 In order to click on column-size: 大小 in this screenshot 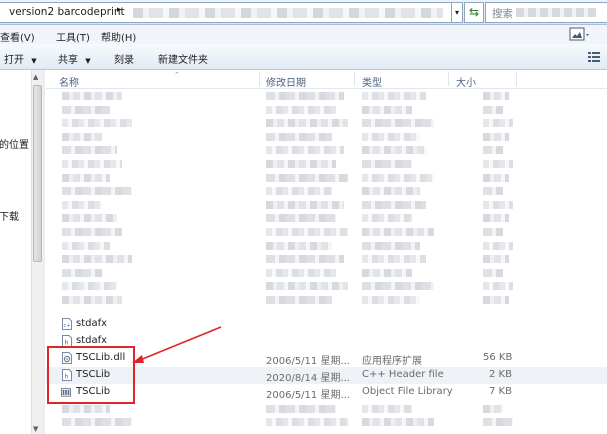, I will do `click(466, 81)`.